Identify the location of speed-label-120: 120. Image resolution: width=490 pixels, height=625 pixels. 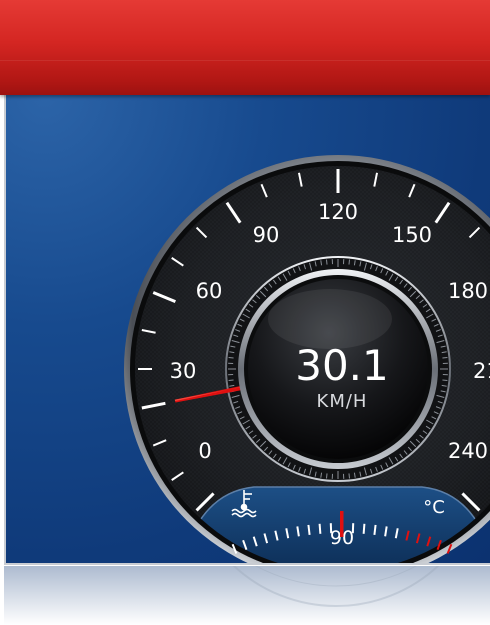
(338, 212).